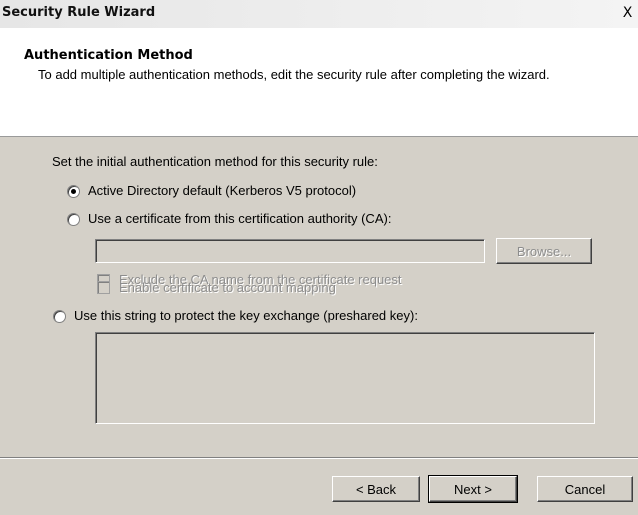 This screenshot has width=638, height=515. What do you see at coordinates (319, 14) in the screenshot?
I see `title-bar: Security Rule Wizard X` at bounding box center [319, 14].